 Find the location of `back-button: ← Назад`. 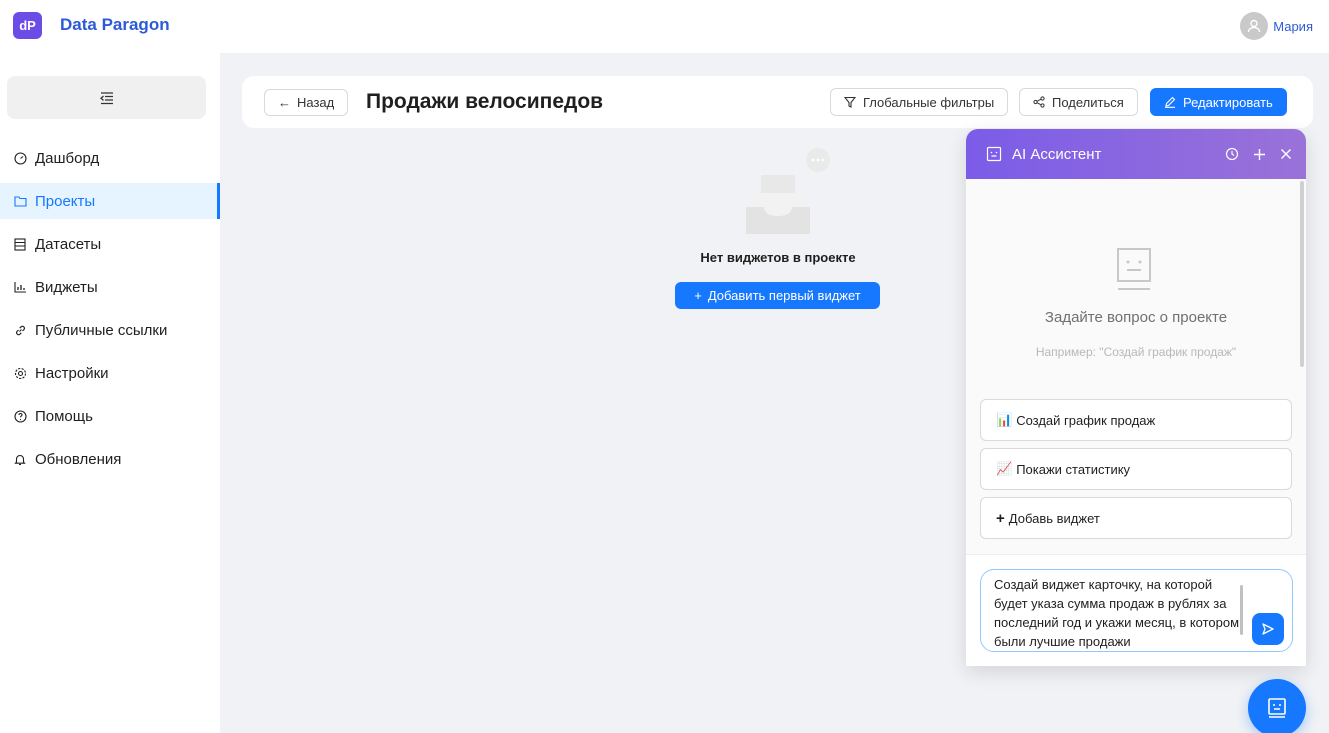

back-button: ← Назад is located at coordinates (306, 102).